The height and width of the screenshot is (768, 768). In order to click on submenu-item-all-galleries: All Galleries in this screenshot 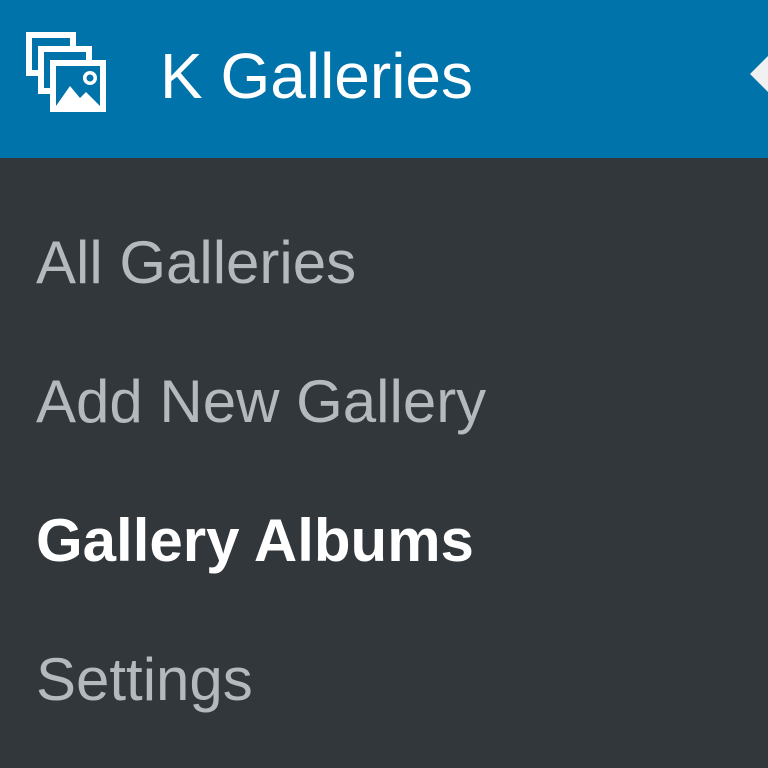, I will do `click(196, 263)`.